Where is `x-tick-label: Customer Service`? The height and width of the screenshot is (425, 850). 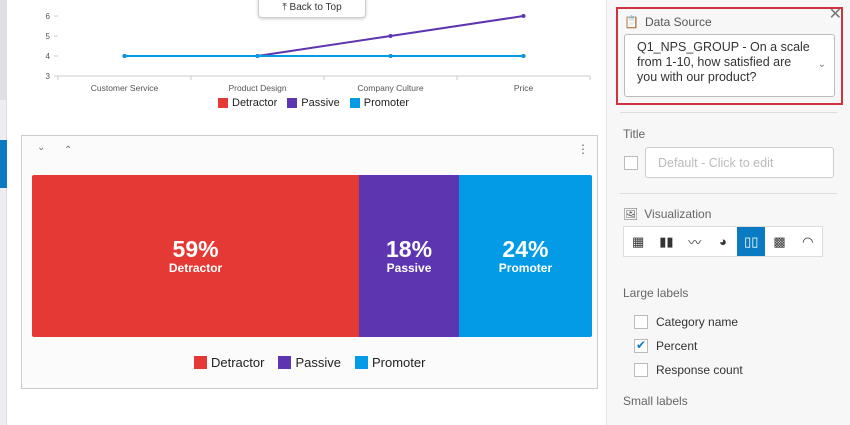 x-tick-label: Customer Service is located at coordinates (125, 88).